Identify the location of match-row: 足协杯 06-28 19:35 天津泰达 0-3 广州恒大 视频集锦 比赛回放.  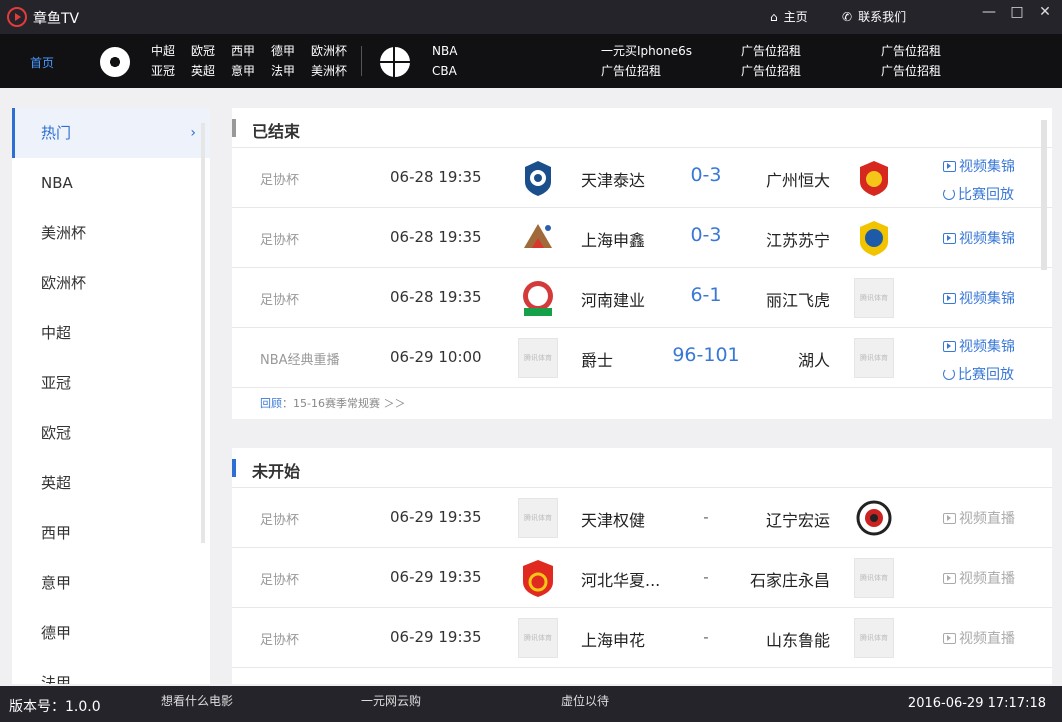
(642, 178).